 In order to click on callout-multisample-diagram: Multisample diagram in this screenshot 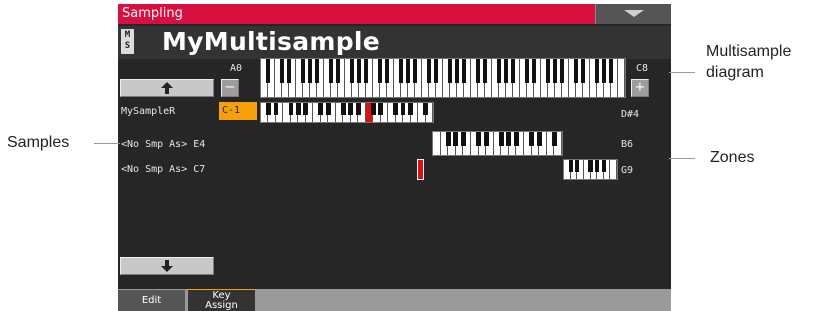, I will do `click(748, 62)`.